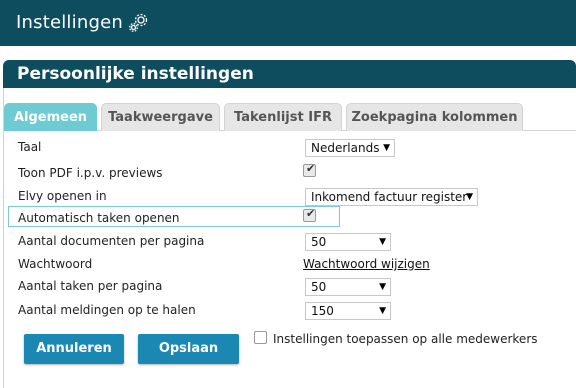  What do you see at coordinates (30, 147) in the screenshot?
I see `taal-label: Taal` at bounding box center [30, 147].